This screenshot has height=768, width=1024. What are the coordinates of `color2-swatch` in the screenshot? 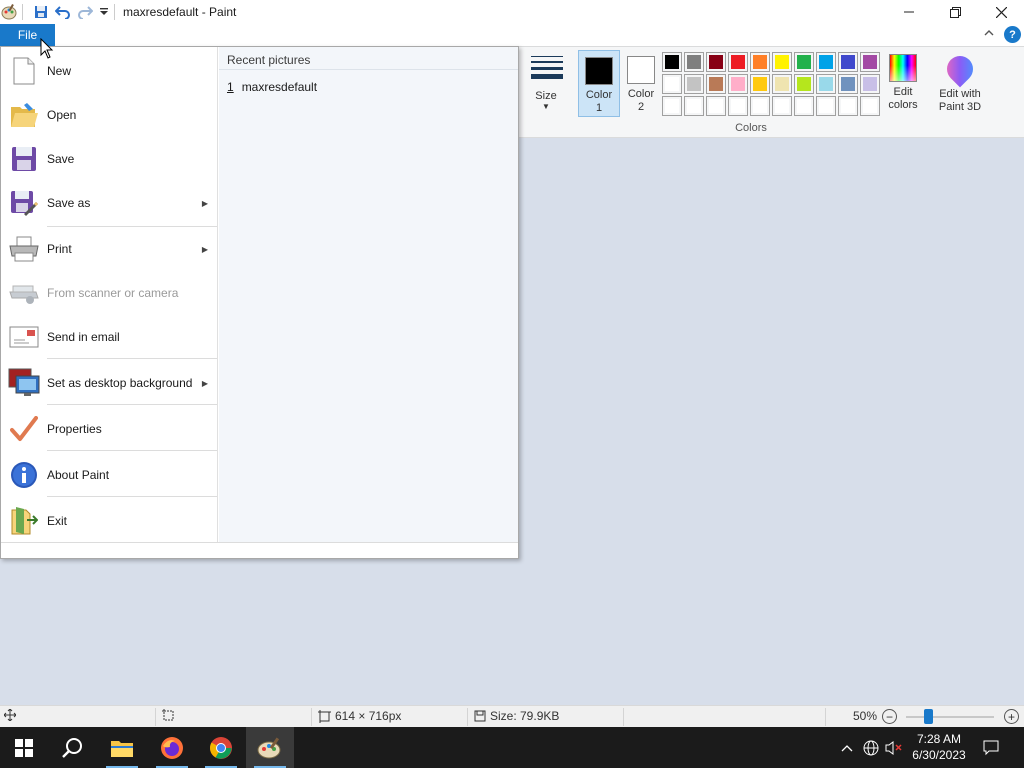 It's located at (641, 70).